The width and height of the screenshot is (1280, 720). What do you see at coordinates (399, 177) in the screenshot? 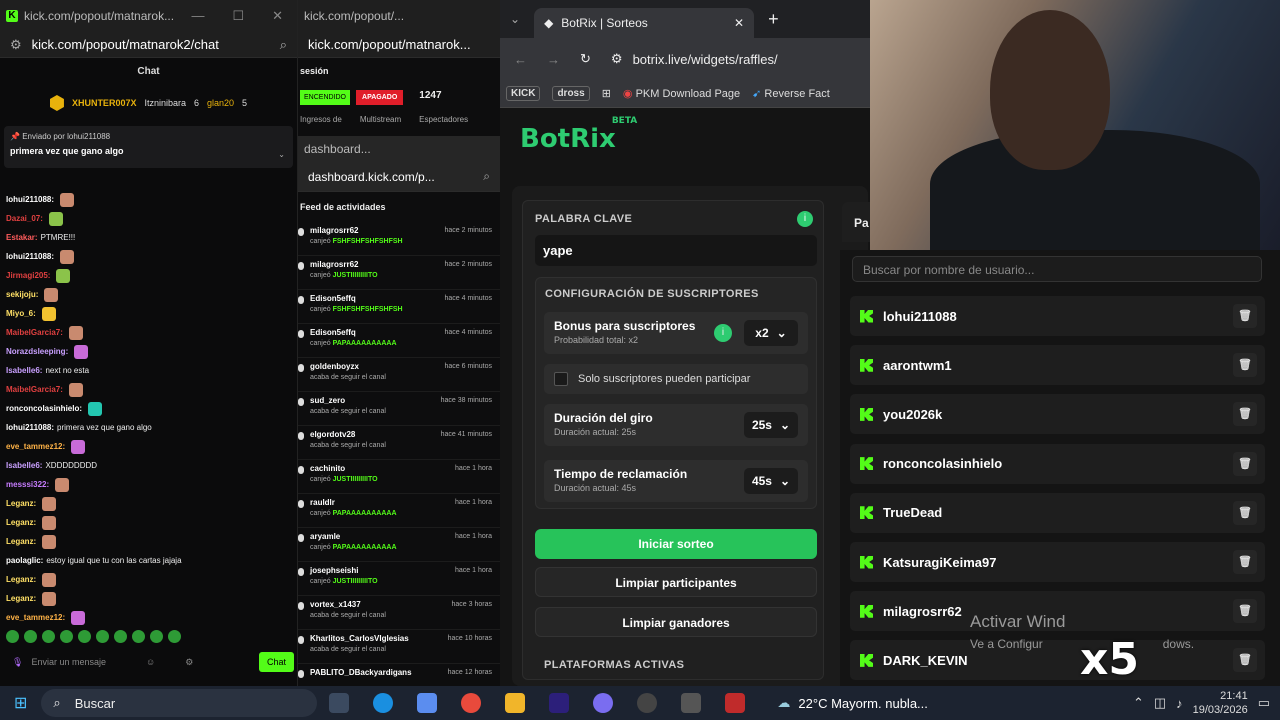
I see `feed-urlbar: dashboard.kick.com/p... ⌕` at bounding box center [399, 177].